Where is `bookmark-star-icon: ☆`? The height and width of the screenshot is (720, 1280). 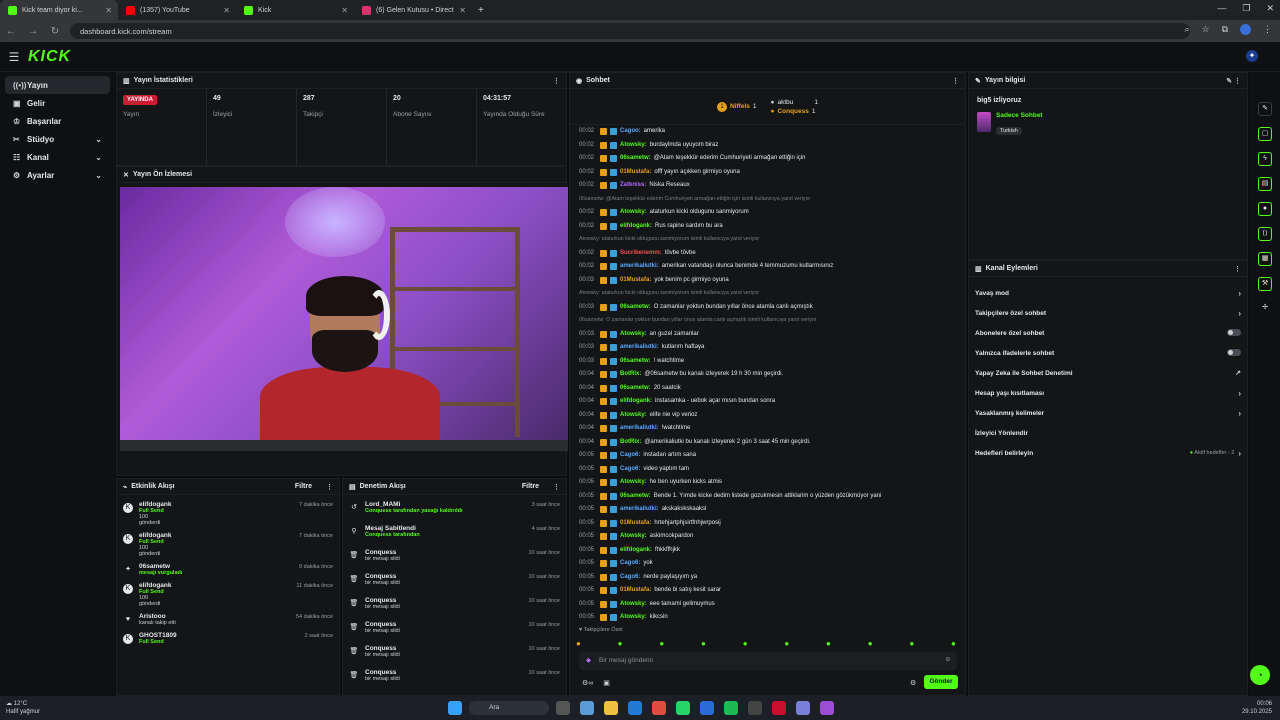
bookmark-star-icon: ☆ is located at coordinates (1205, 29).